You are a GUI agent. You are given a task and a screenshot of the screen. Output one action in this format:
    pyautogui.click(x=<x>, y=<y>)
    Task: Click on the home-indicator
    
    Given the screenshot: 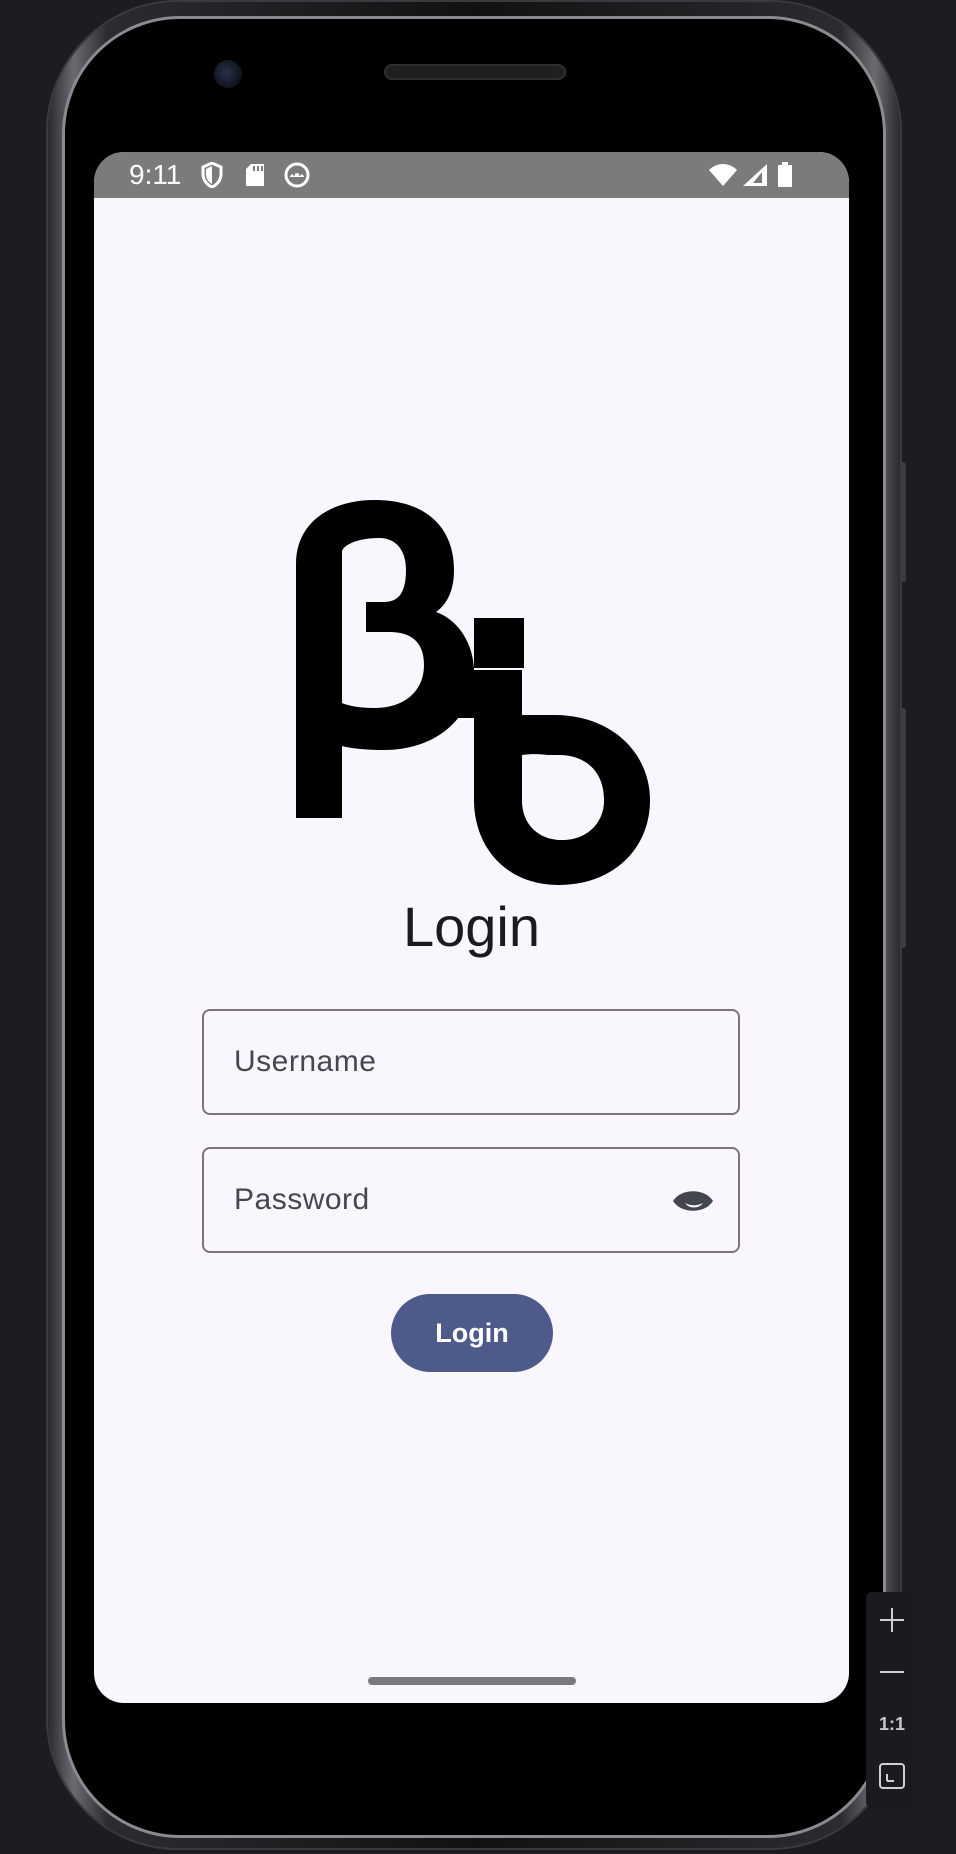 What is the action you would take?
    pyautogui.click(x=472, y=1681)
    